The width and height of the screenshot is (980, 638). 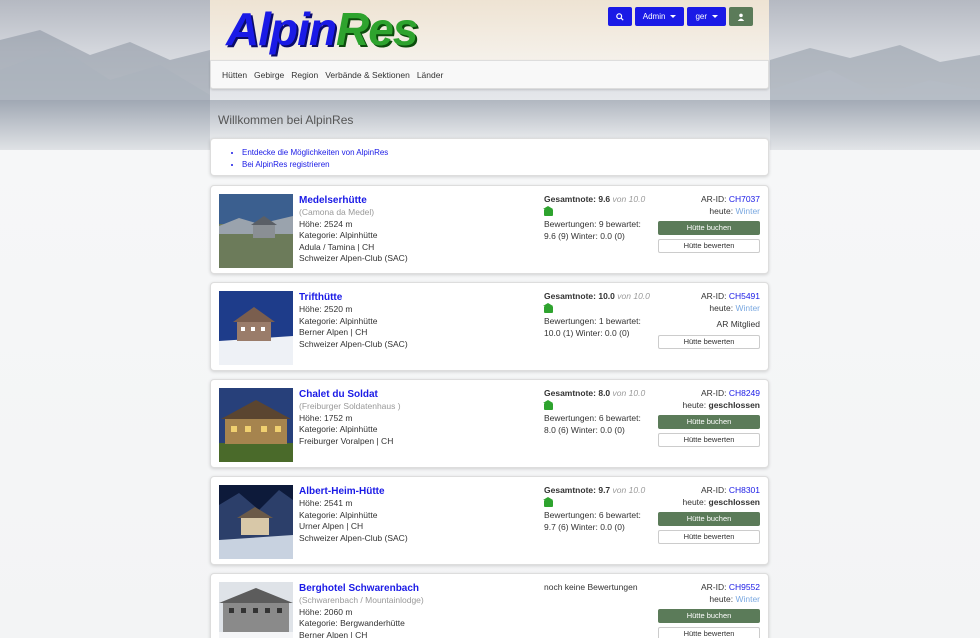 I want to click on hut-region: Adula / Tamina | CH, so click(x=337, y=246).